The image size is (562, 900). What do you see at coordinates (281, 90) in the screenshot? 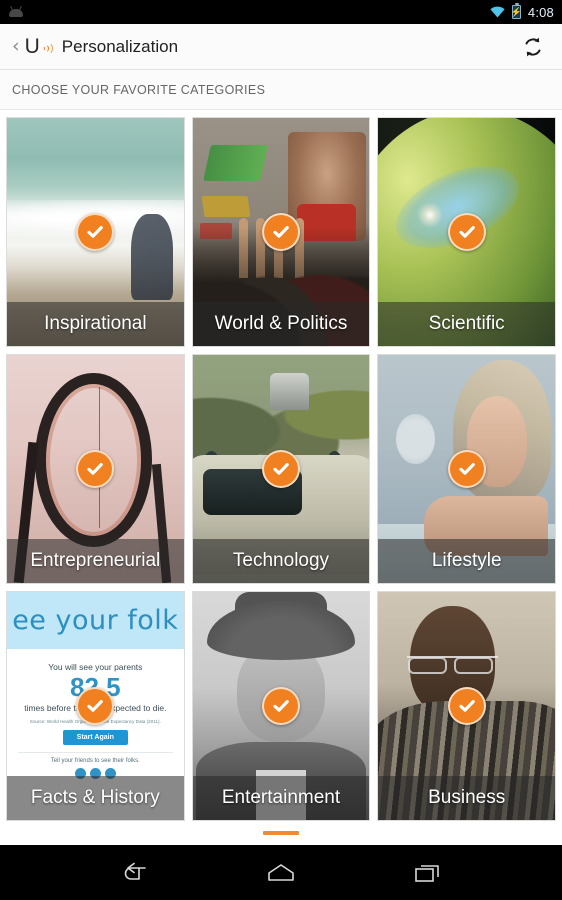
I see `subheader: CHOOSE YOUR FAVORITE CATEGORIES` at bounding box center [281, 90].